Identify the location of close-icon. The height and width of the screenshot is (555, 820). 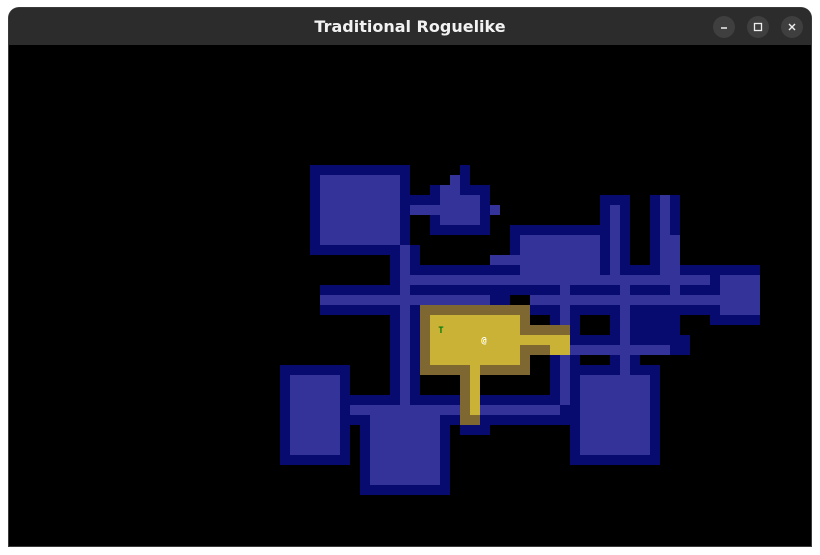
(792, 27).